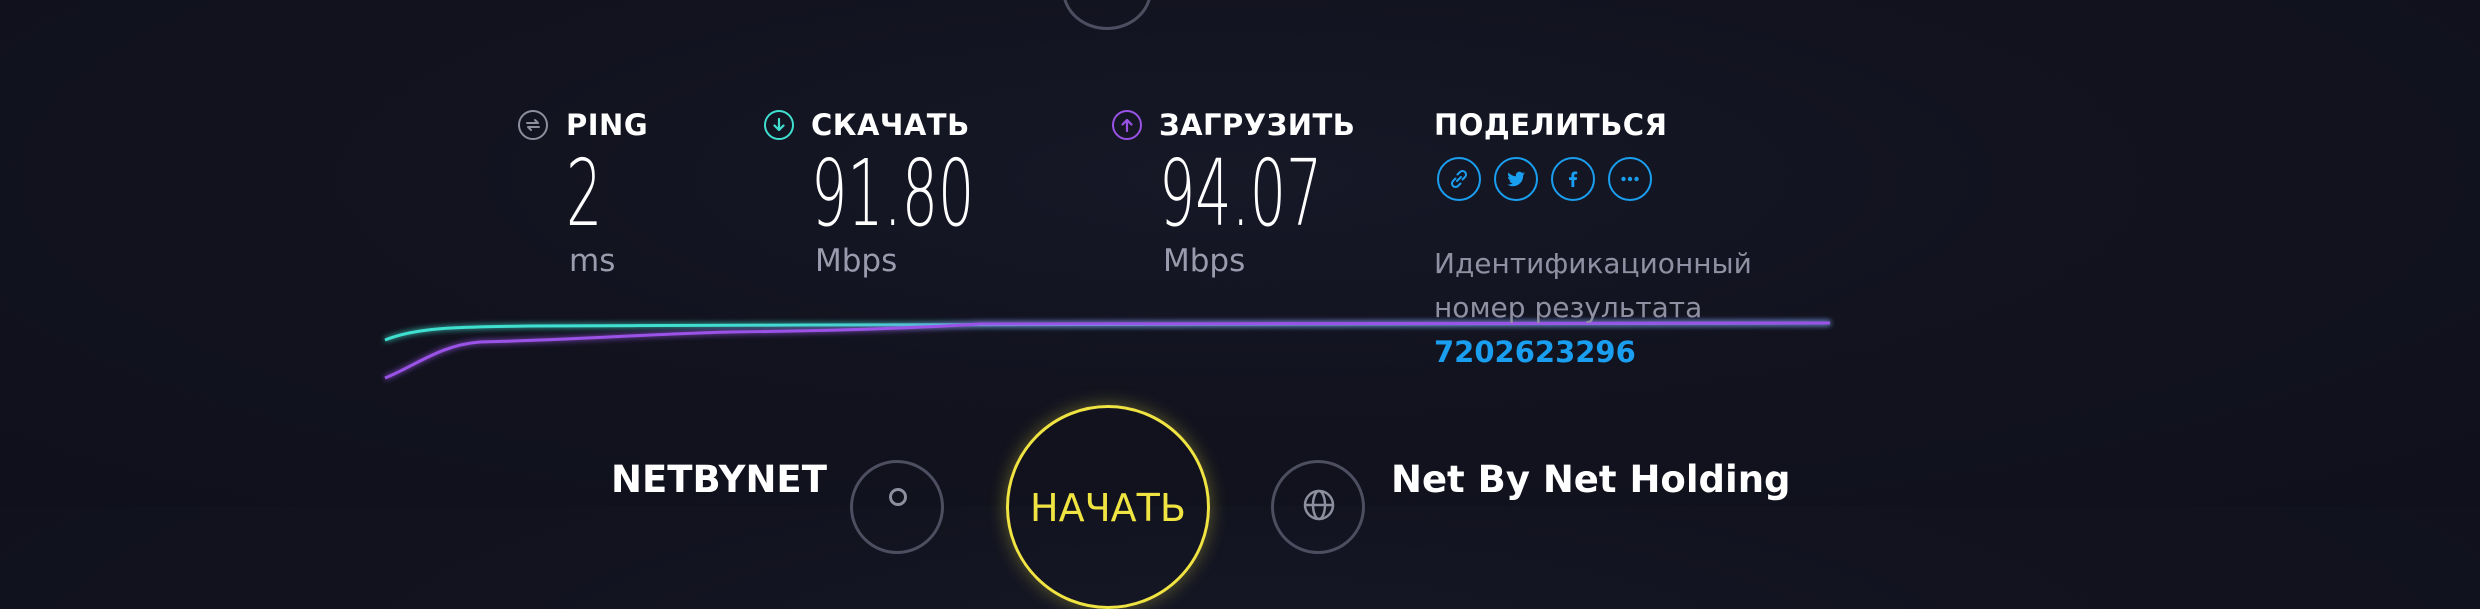 This screenshot has height=609, width=2480. Describe the element at coordinates (1204, 261) in the screenshot. I see `upload-unit: Mbps` at that location.